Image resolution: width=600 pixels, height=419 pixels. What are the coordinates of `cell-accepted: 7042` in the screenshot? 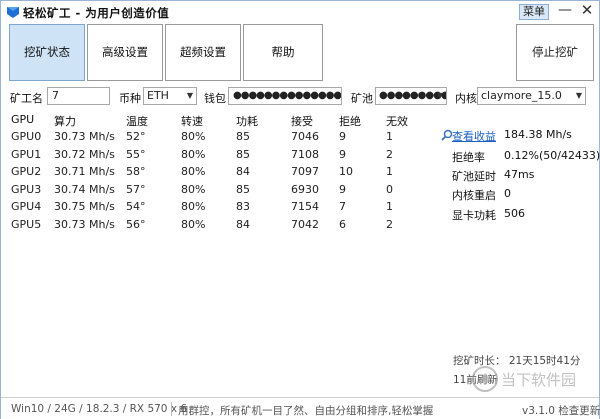 It's located at (305, 224).